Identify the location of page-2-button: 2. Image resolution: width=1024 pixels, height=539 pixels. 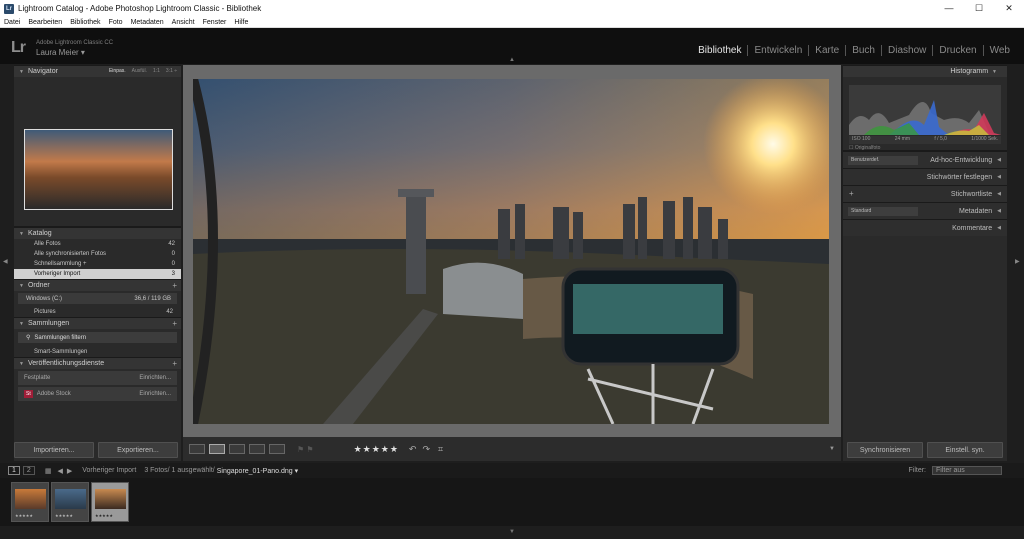
(28, 470).